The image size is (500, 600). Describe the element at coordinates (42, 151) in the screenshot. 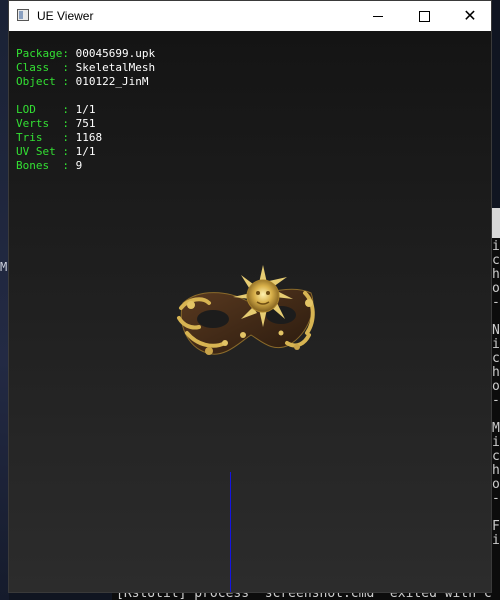

I see `uvset-label: UV Set :` at that location.